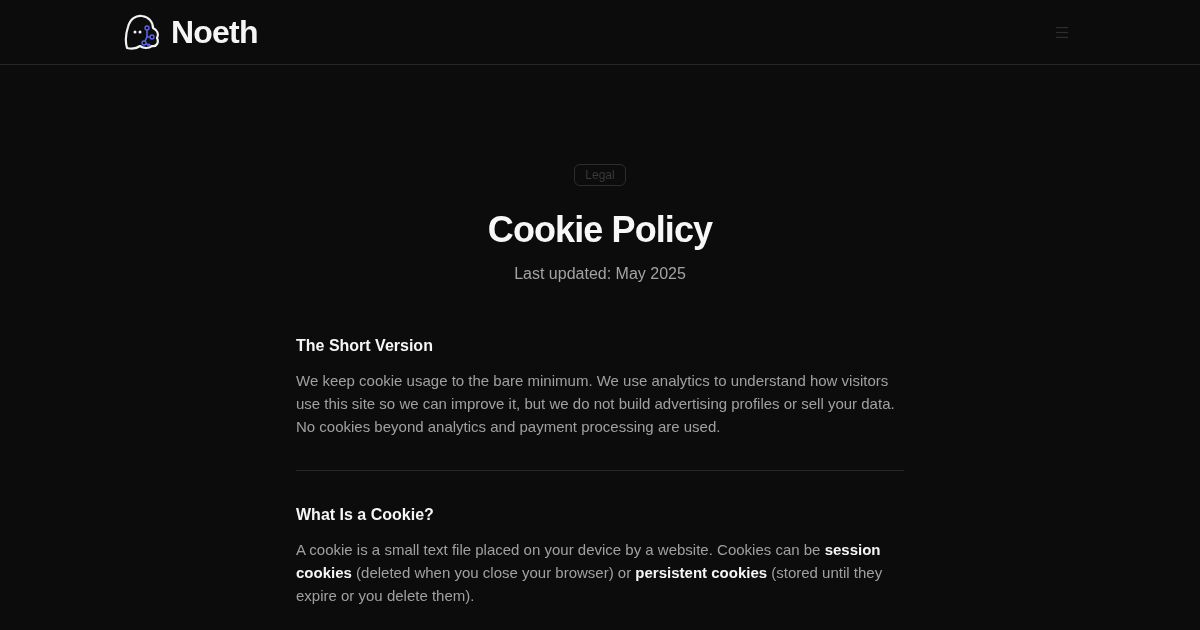 The height and width of the screenshot is (630, 1200). Describe the element at coordinates (600, 274) in the screenshot. I see `last-updated-text: Last updated: May 2025` at that location.